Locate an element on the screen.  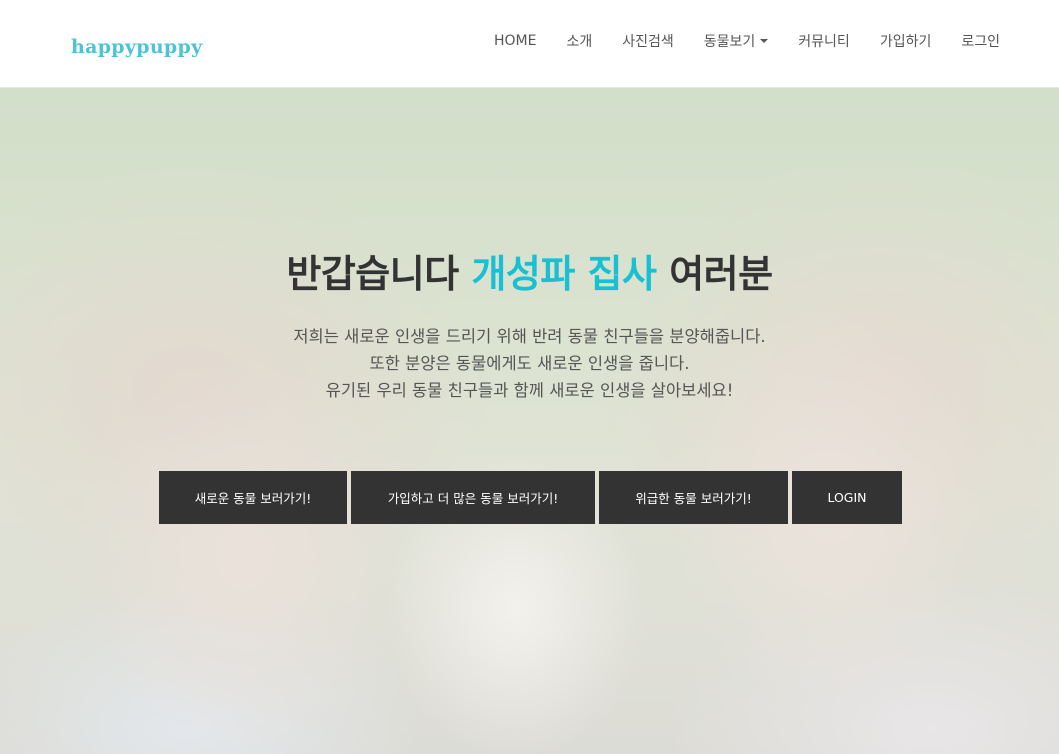
hero-description-line: 저희는 새로운 인생을 드리기 위해 반려 동물 친구들을 분양해줍니다. is located at coordinates (529, 336).